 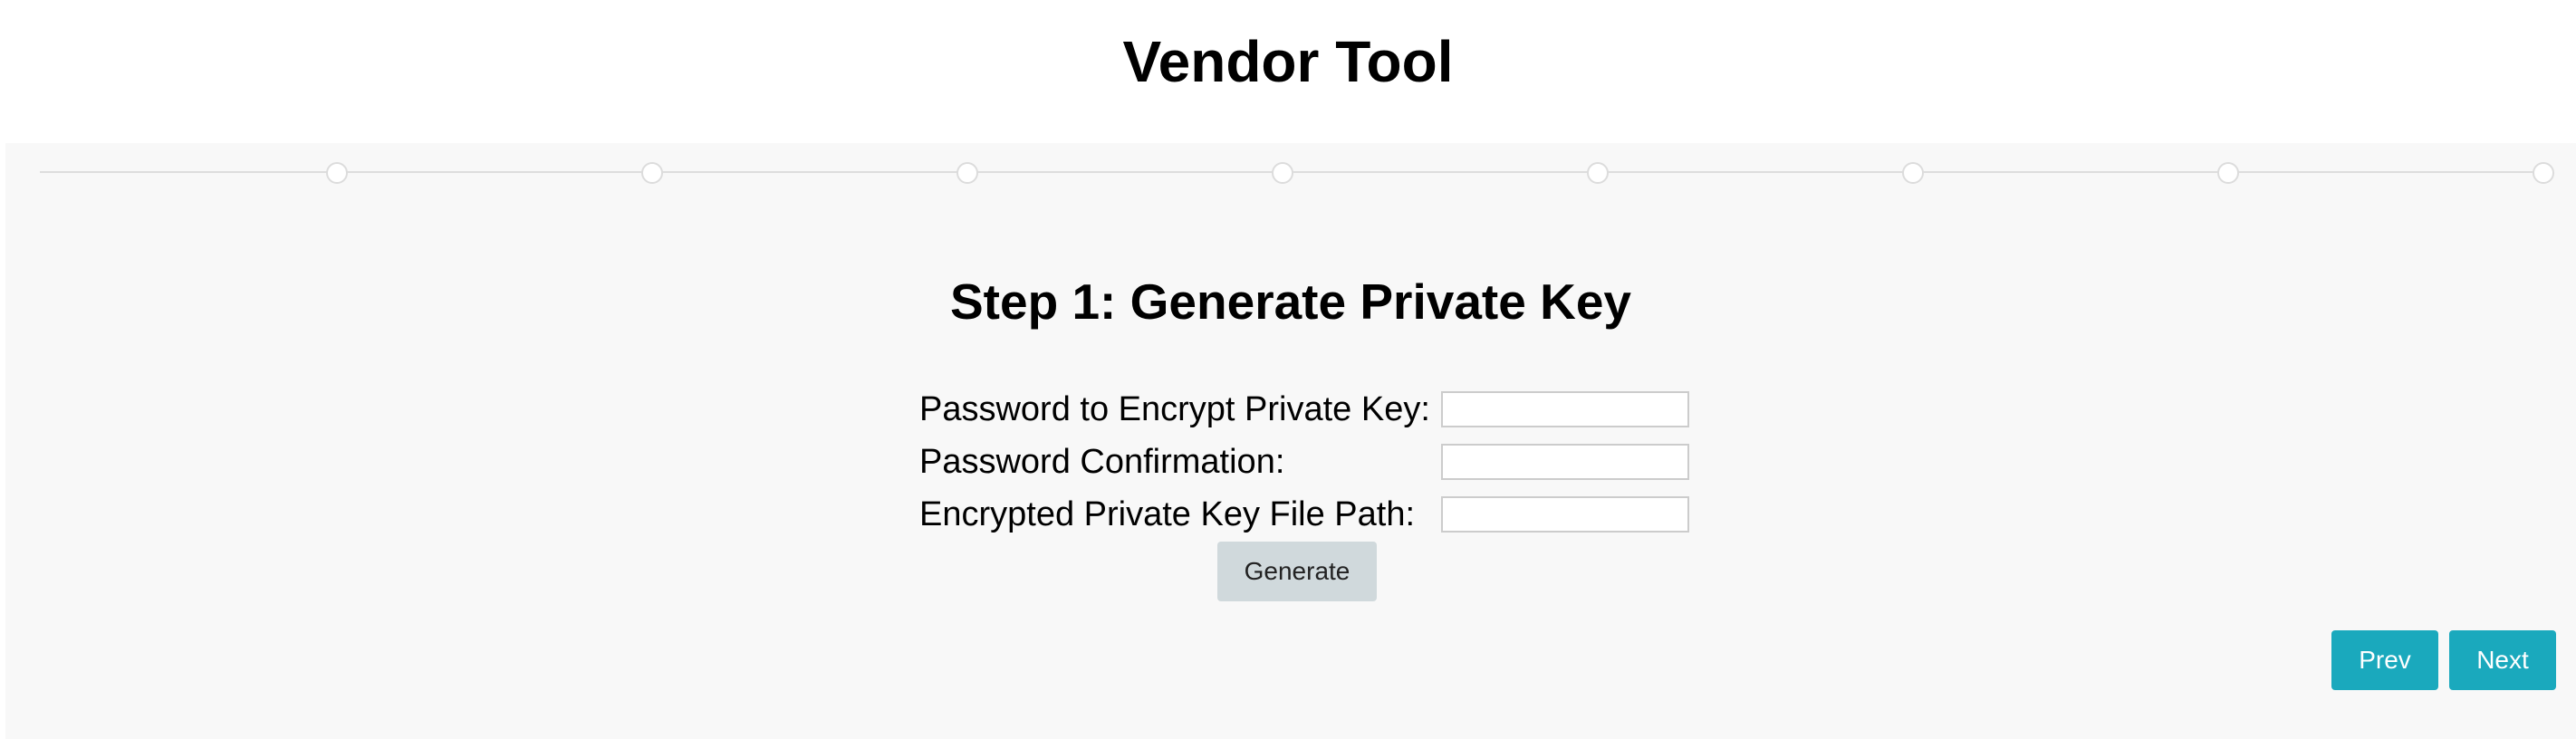 What do you see at coordinates (1565, 514) in the screenshot?
I see `key-file-path-input` at bounding box center [1565, 514].